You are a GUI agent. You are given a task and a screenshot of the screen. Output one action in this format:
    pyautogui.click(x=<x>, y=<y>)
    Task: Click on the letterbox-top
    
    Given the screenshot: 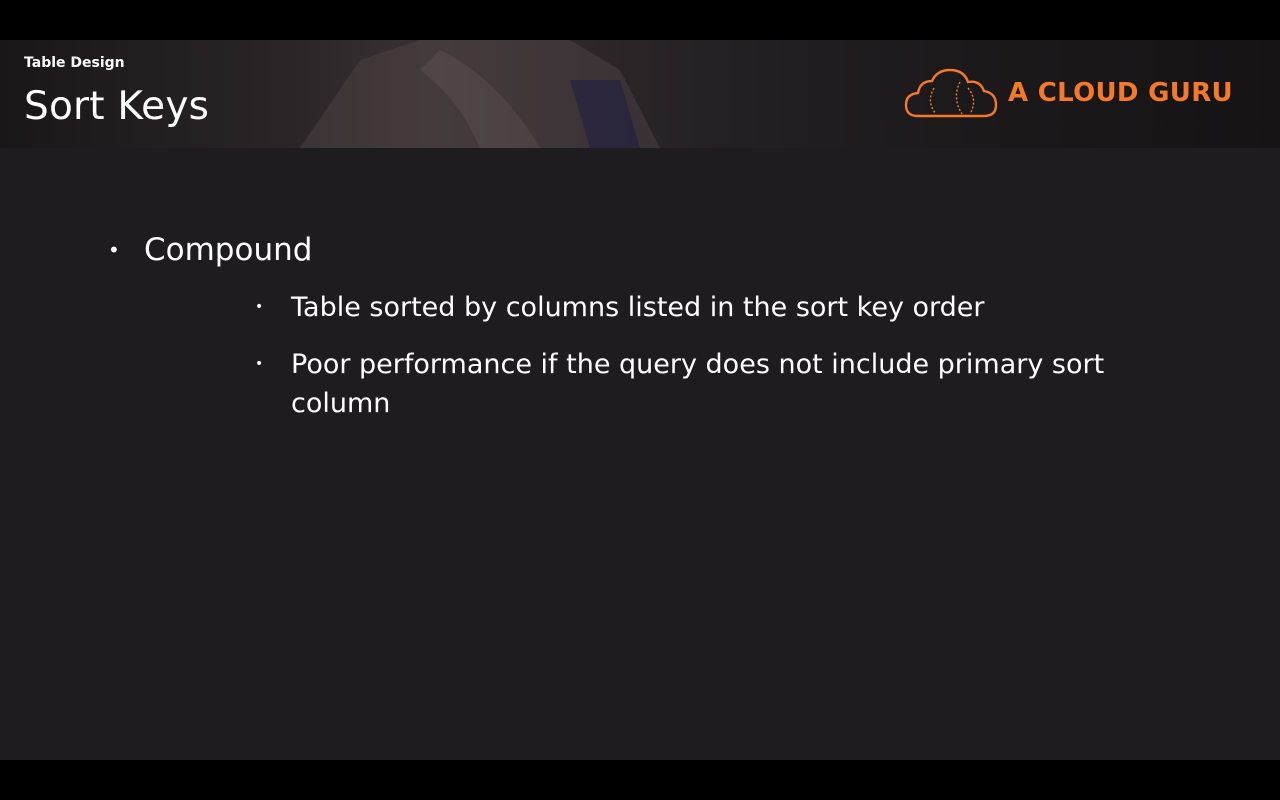 What is the action you would take?
    pyautogui.click(x=640, y=20)
    